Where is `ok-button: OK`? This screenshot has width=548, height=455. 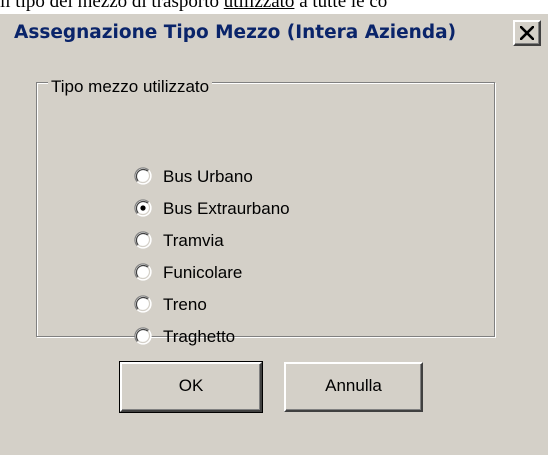 ok-button: OK is located at coordinates (191, 387).